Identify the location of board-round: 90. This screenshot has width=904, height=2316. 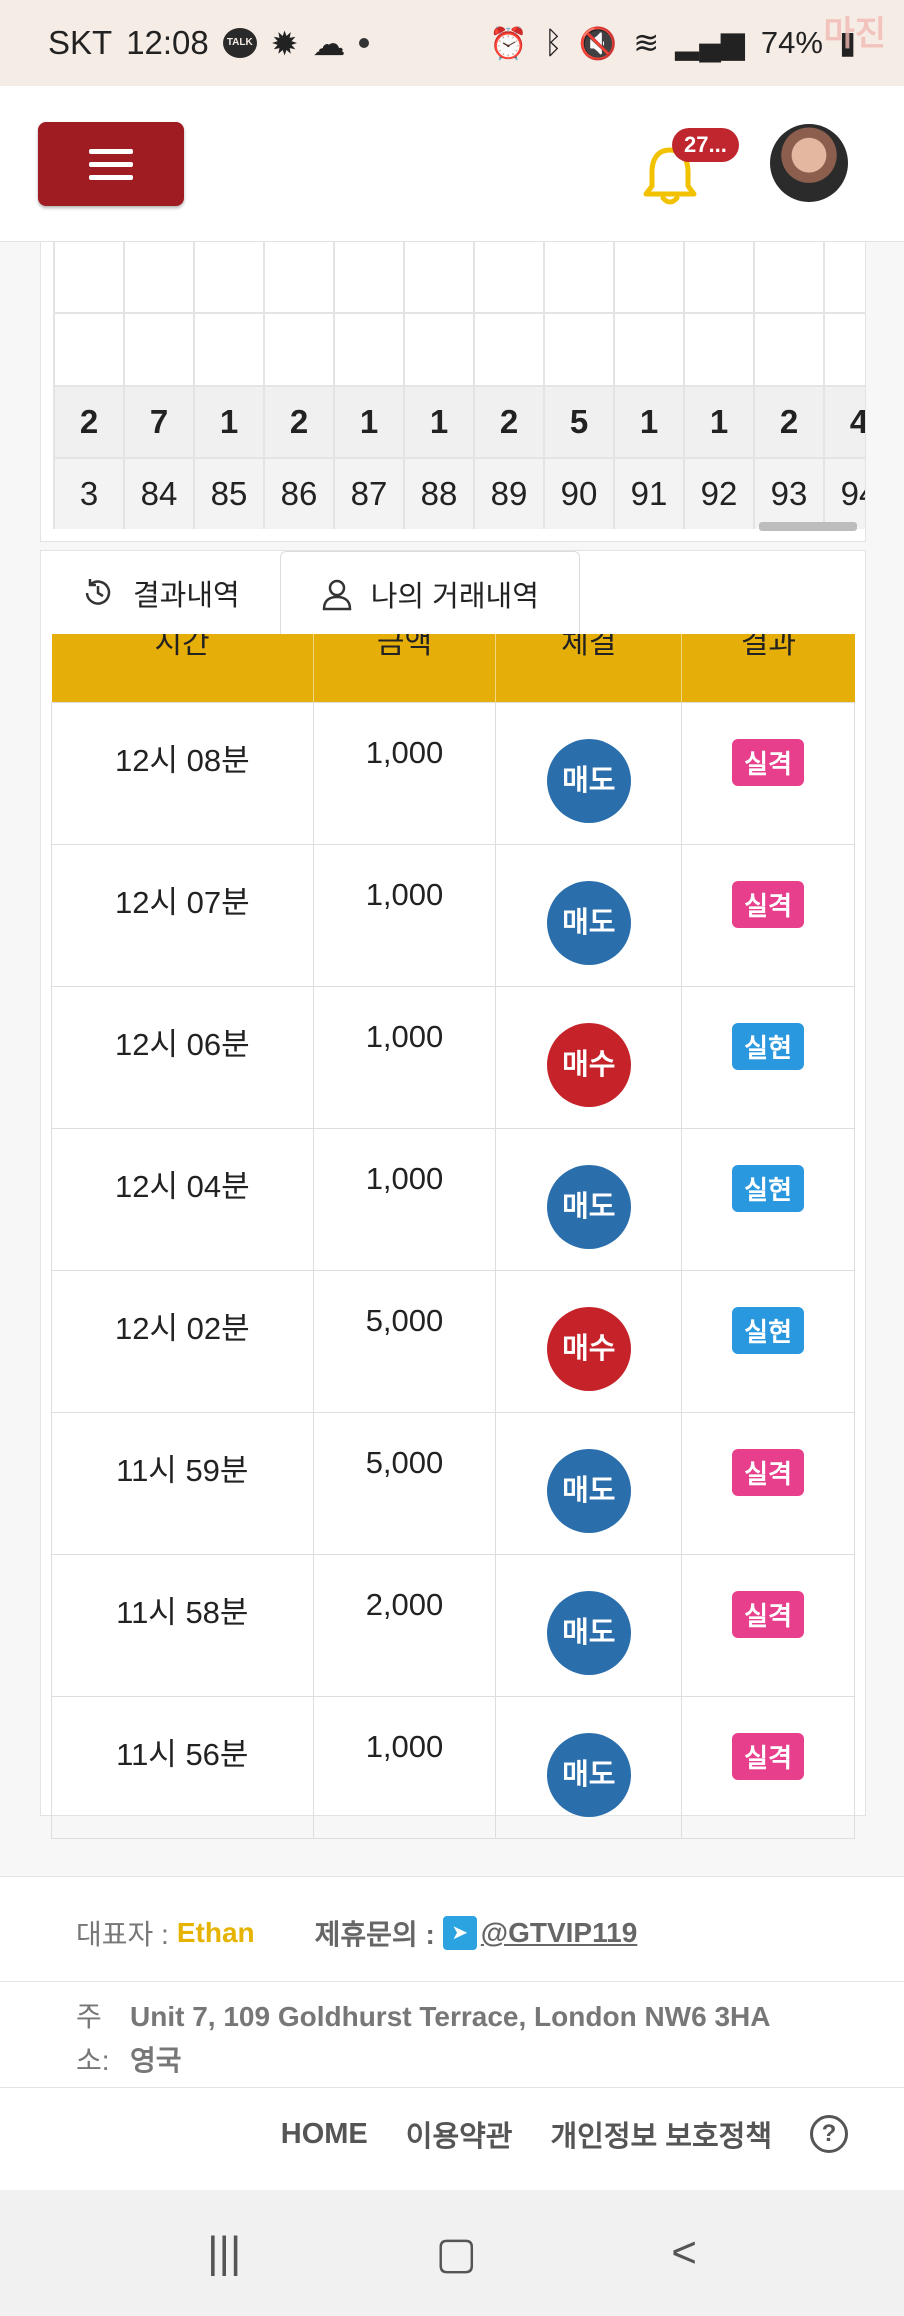
(578, 494).